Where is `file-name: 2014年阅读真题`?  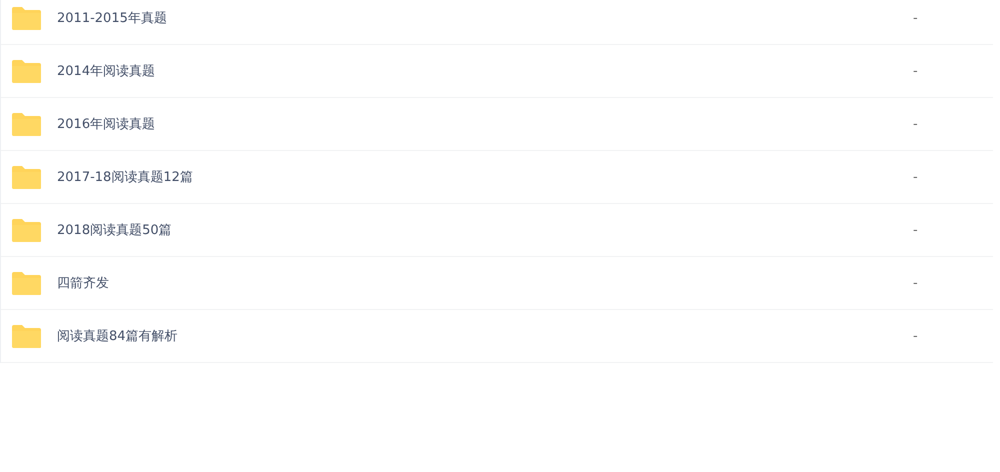
file-name: 2014年阅读真题 is located at coordinates (485, 71).